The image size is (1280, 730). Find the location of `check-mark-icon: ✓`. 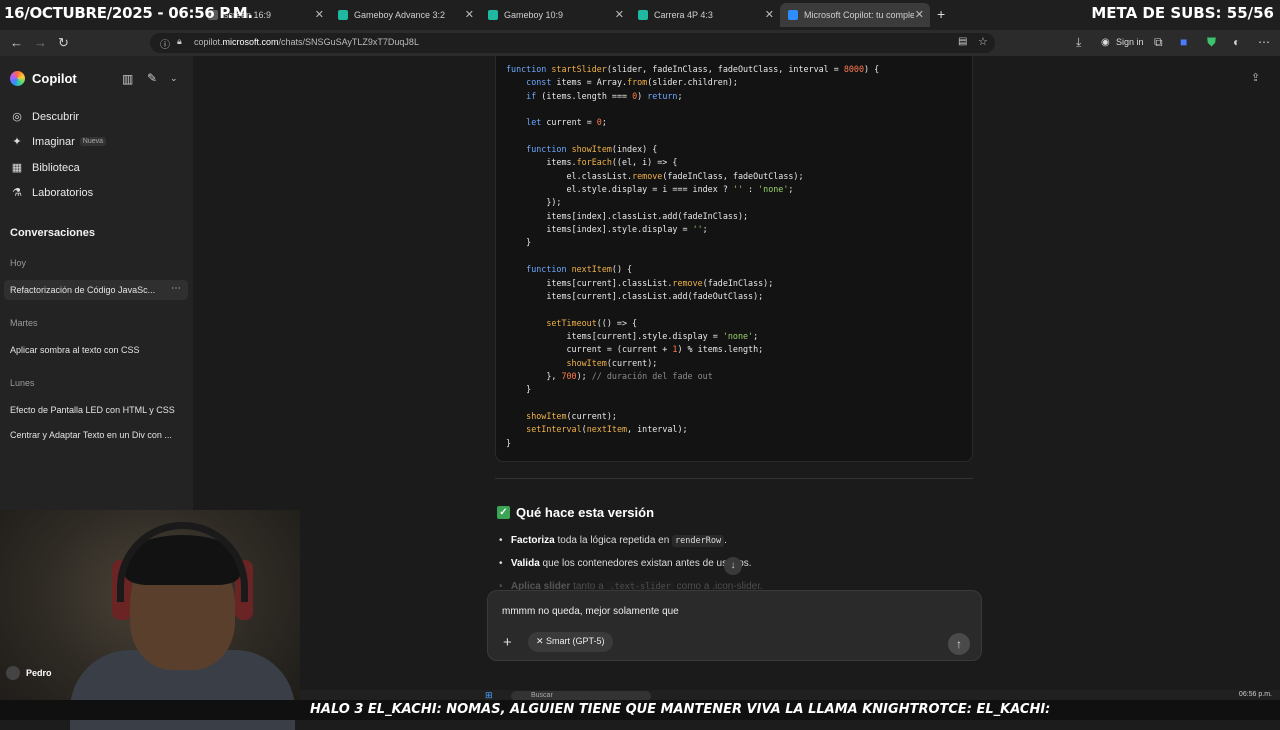

check-mark-icon: ✓ is located at coordinates (503, 512).